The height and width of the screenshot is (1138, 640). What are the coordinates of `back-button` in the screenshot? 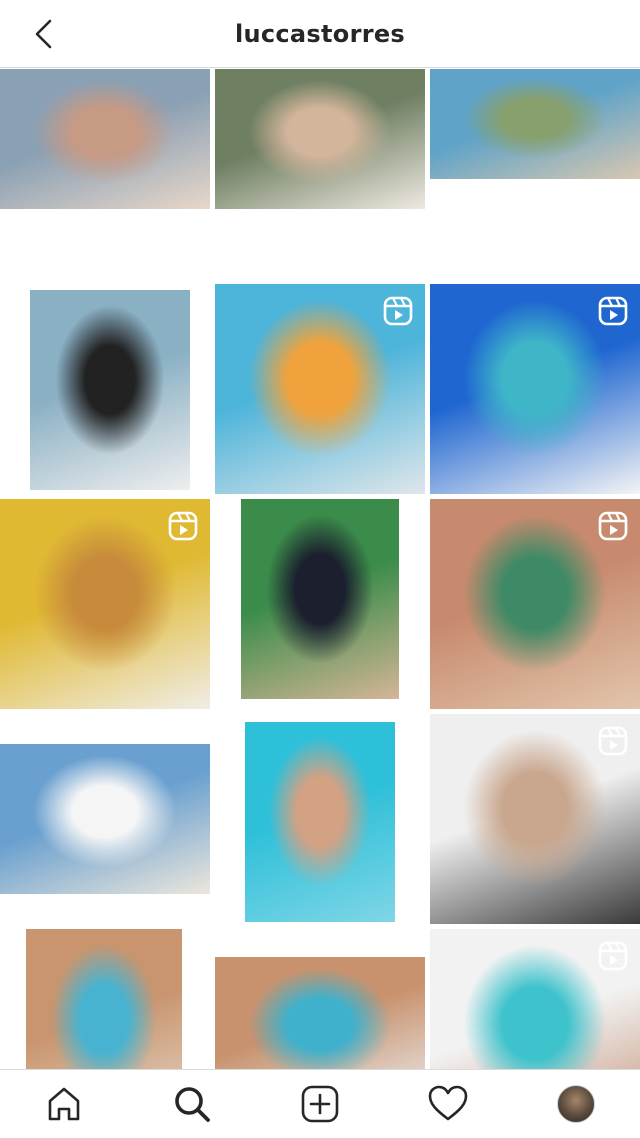 It's located at (44, 34).